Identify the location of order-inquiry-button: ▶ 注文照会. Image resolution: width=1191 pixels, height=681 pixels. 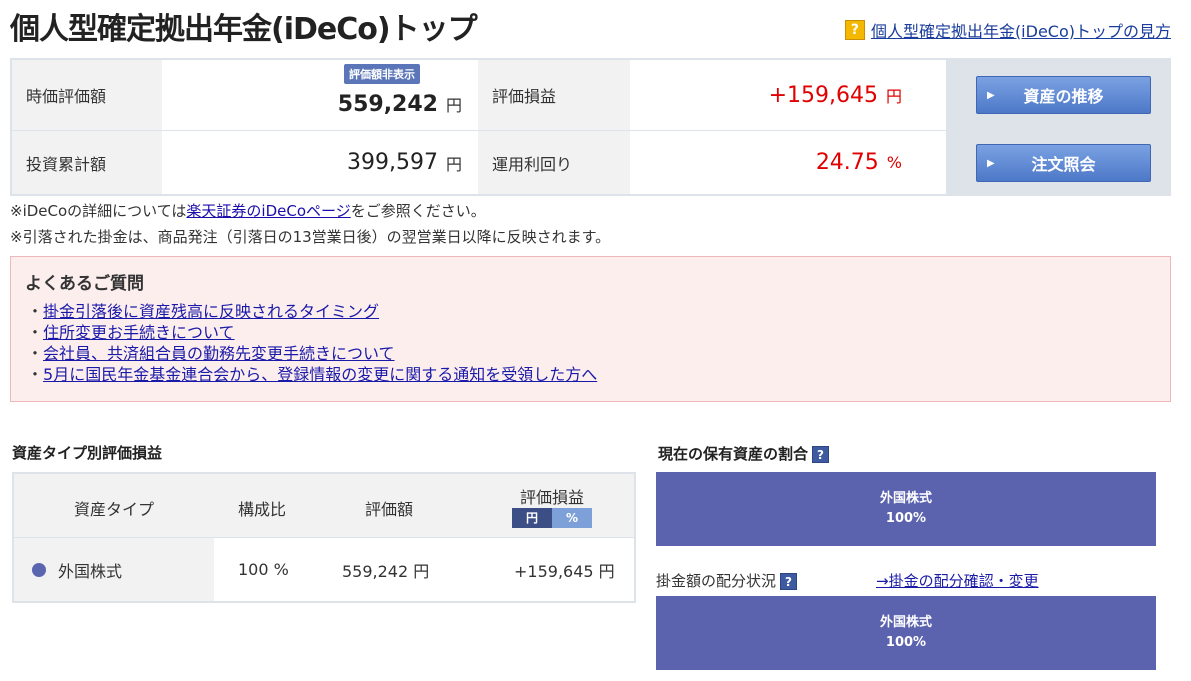
(1063, 163).